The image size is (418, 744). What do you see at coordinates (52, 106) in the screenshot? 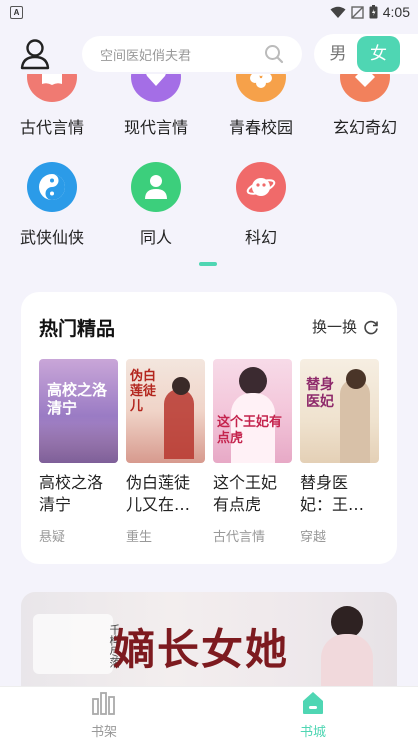
I see `category-item: 古代言情` at bounding box center [52, 106].